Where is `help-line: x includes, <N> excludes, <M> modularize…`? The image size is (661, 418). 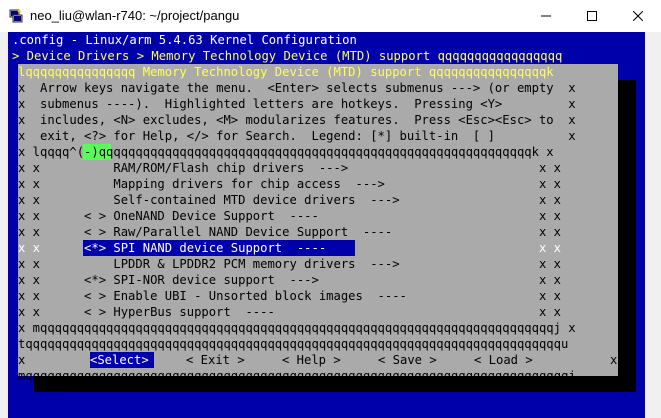
help-line: x includes, <N> excludes, <M> modularize… is located at coordinates (297, 120).